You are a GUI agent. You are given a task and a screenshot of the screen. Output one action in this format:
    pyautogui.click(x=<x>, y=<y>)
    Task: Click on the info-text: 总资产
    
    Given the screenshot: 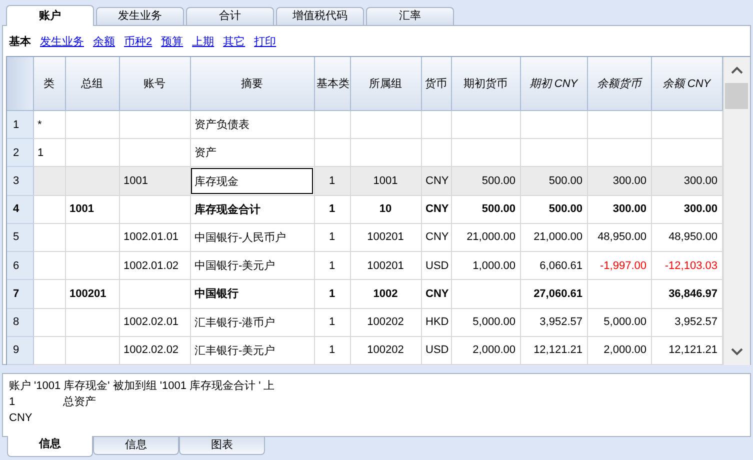 What is the action you would take?
    pyautogui.click(x=79, y=402)
    